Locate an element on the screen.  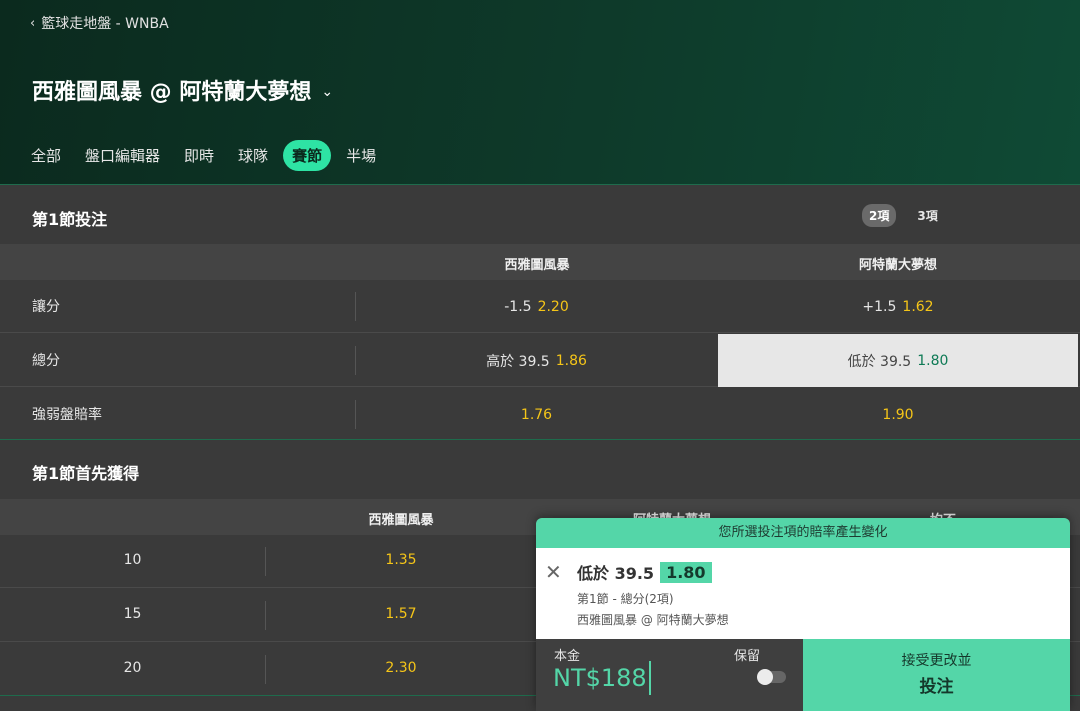
chevron-left-icon: ‹ is located at coordinates (32, 23).